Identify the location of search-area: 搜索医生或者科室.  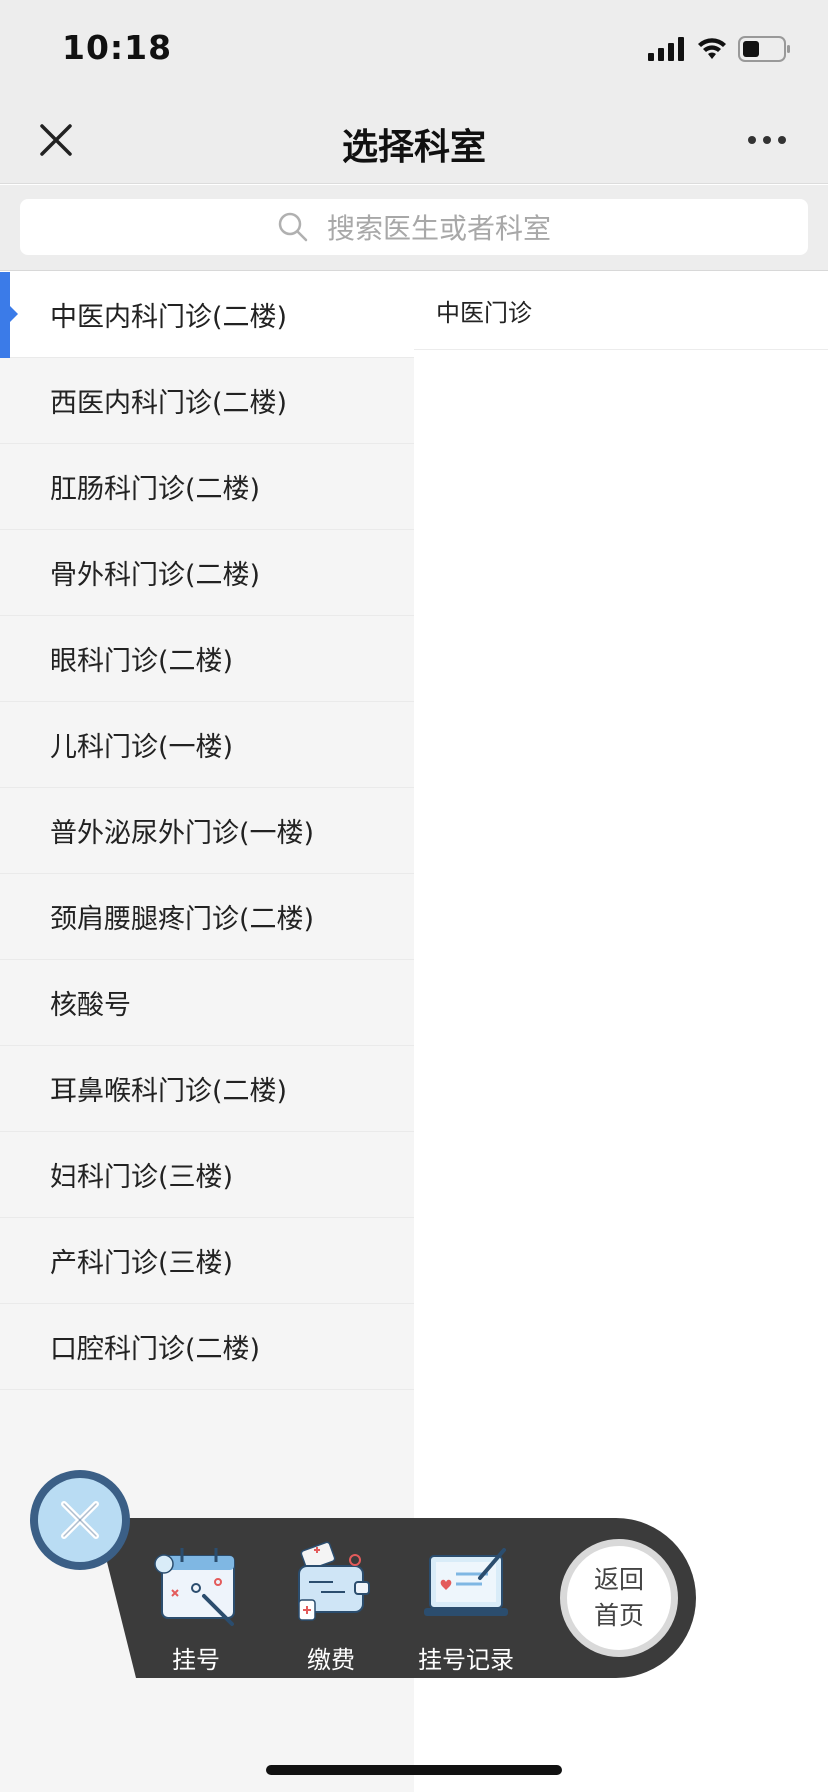
(414, 228).